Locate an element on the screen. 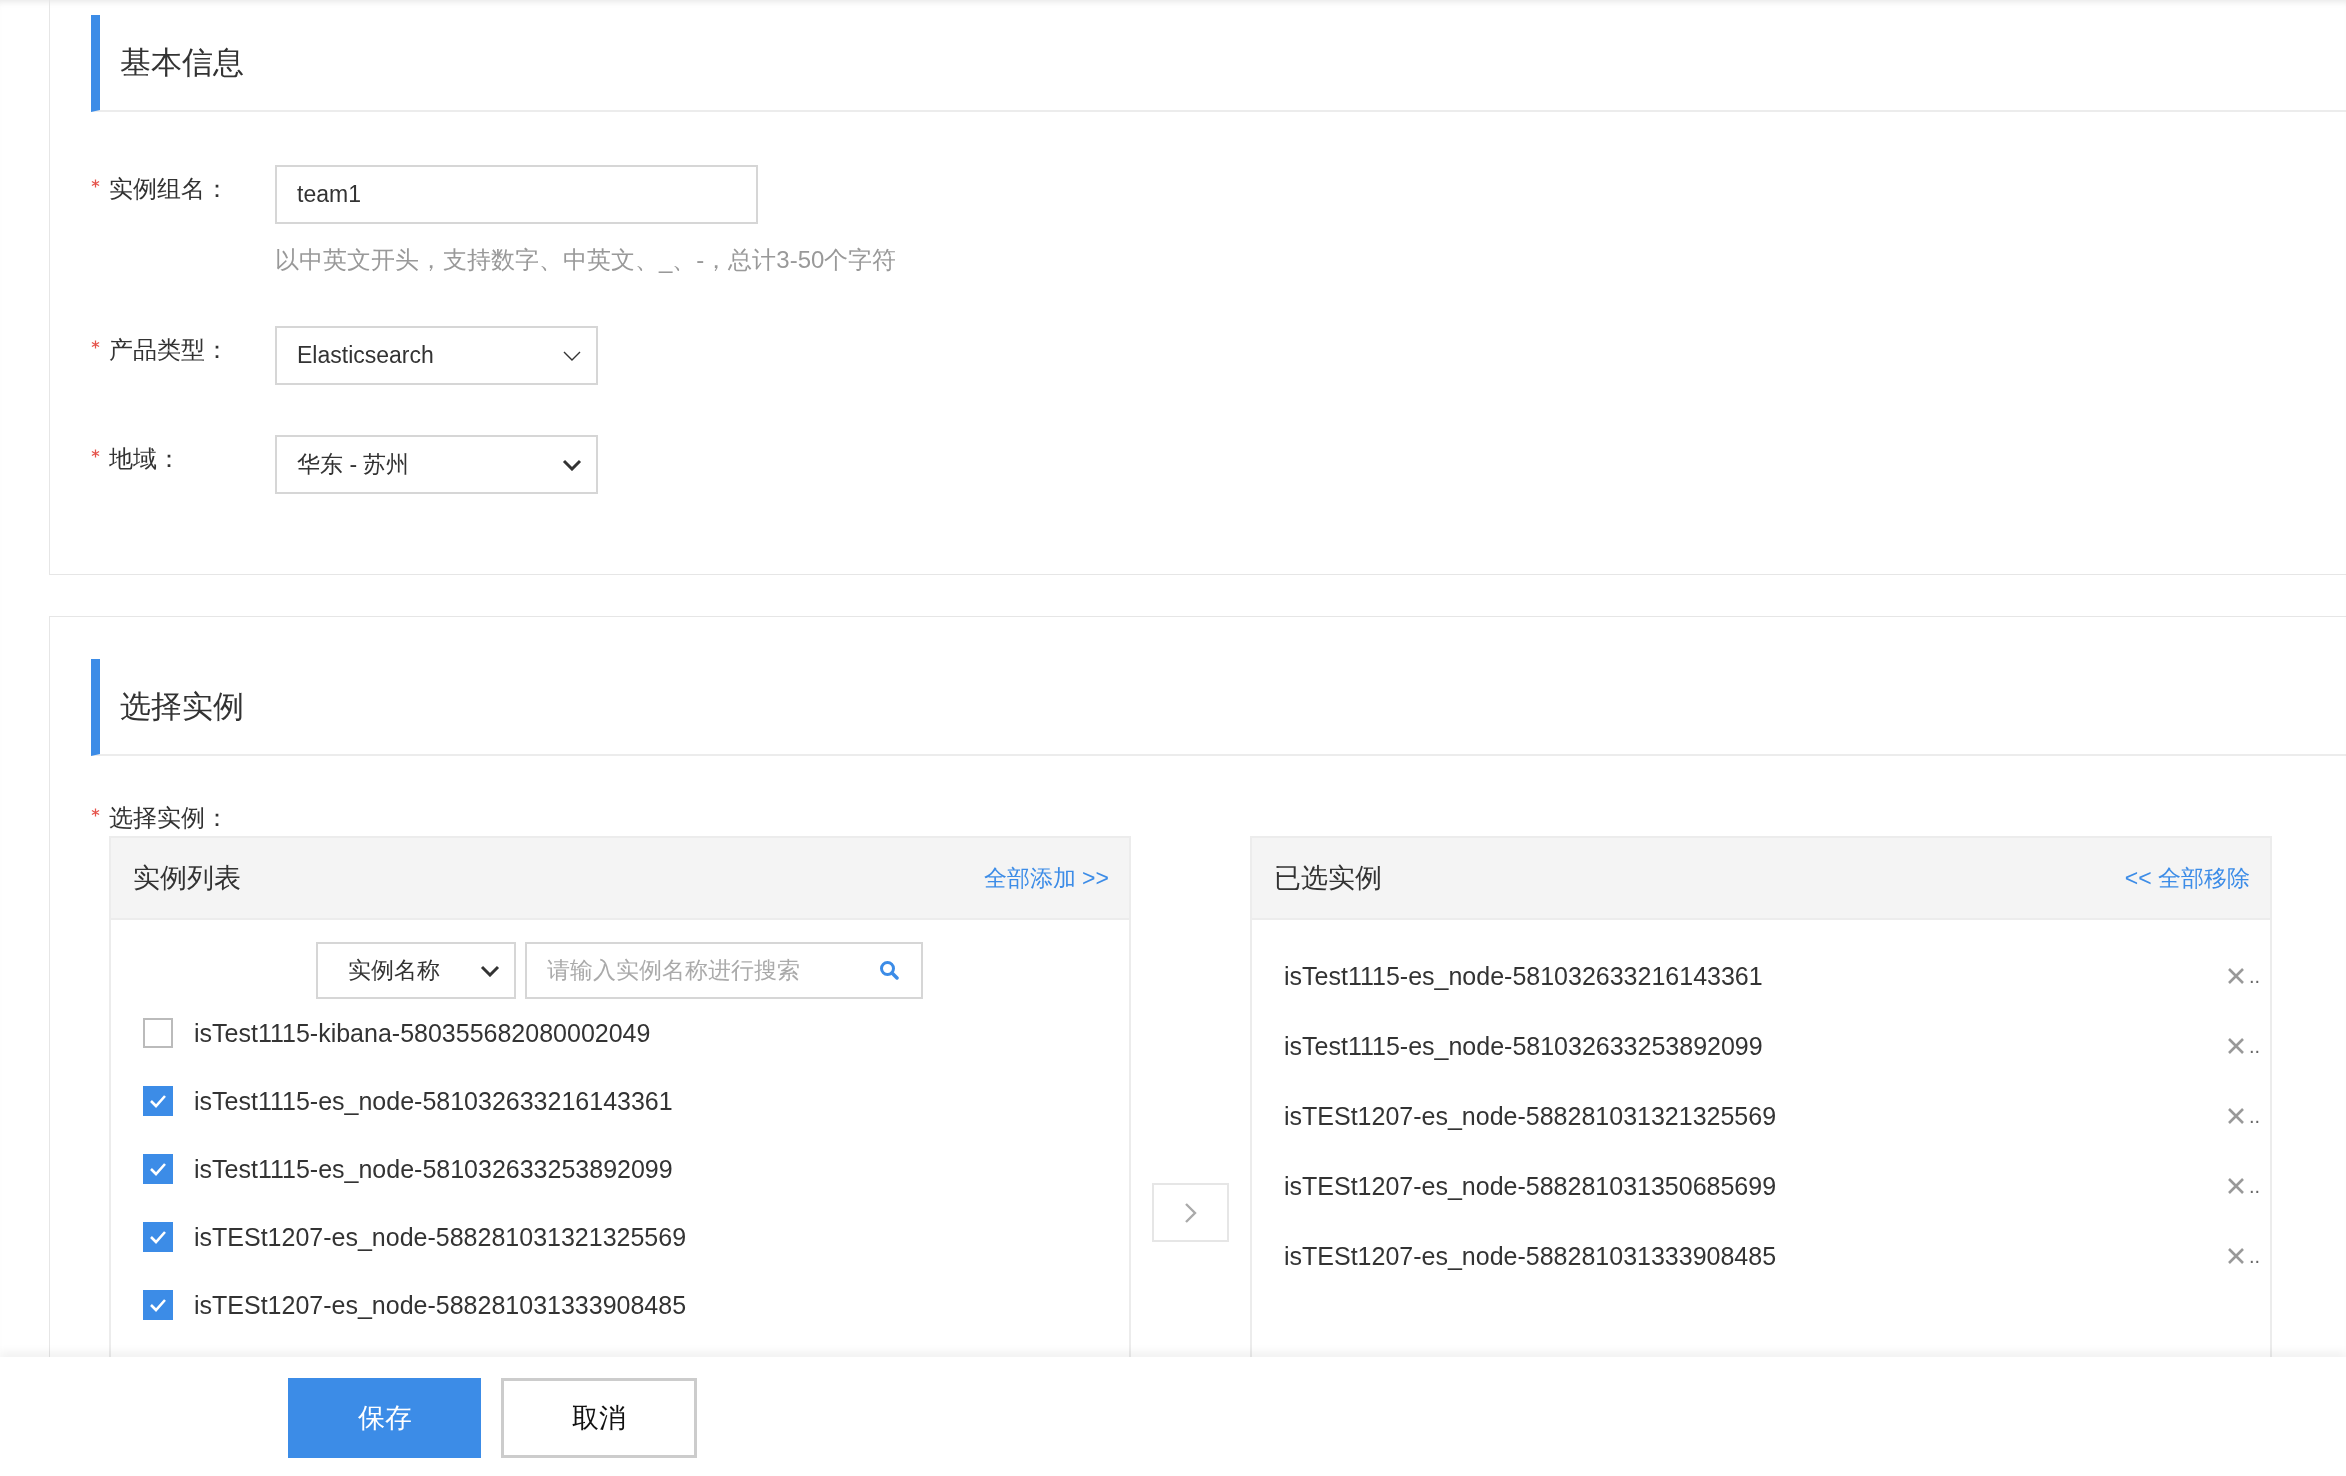 Image resolution: width=2346 pixels, height=1476 pixels. dropdown-field: Elasticsearch is located at coordinates (436, 355).